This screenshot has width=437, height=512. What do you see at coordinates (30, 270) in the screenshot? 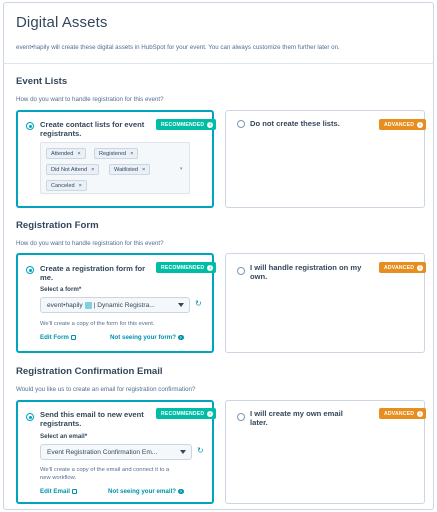
I see `radio-create-form` at bounding box center [30, 270].